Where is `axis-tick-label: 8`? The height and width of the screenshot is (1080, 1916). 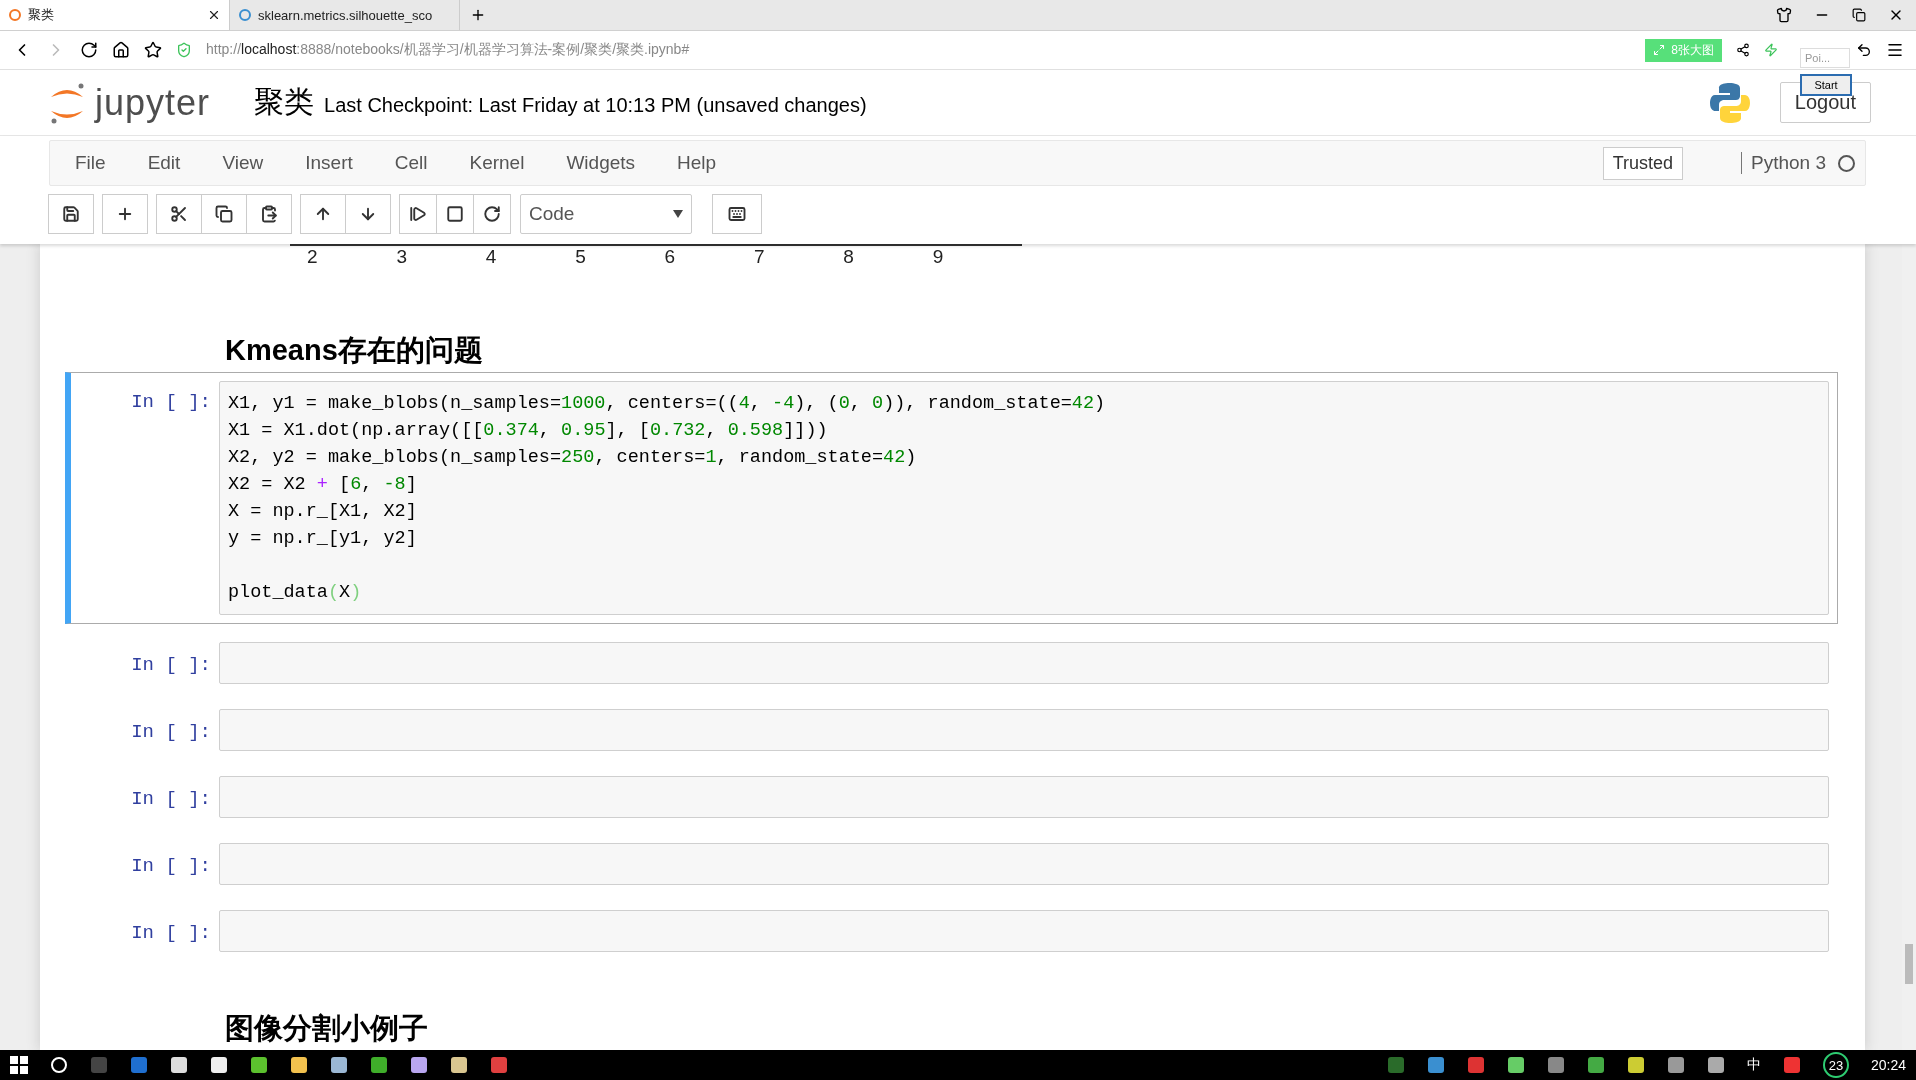
axis-tick-label: 8 is located at coordinates (849, 257).